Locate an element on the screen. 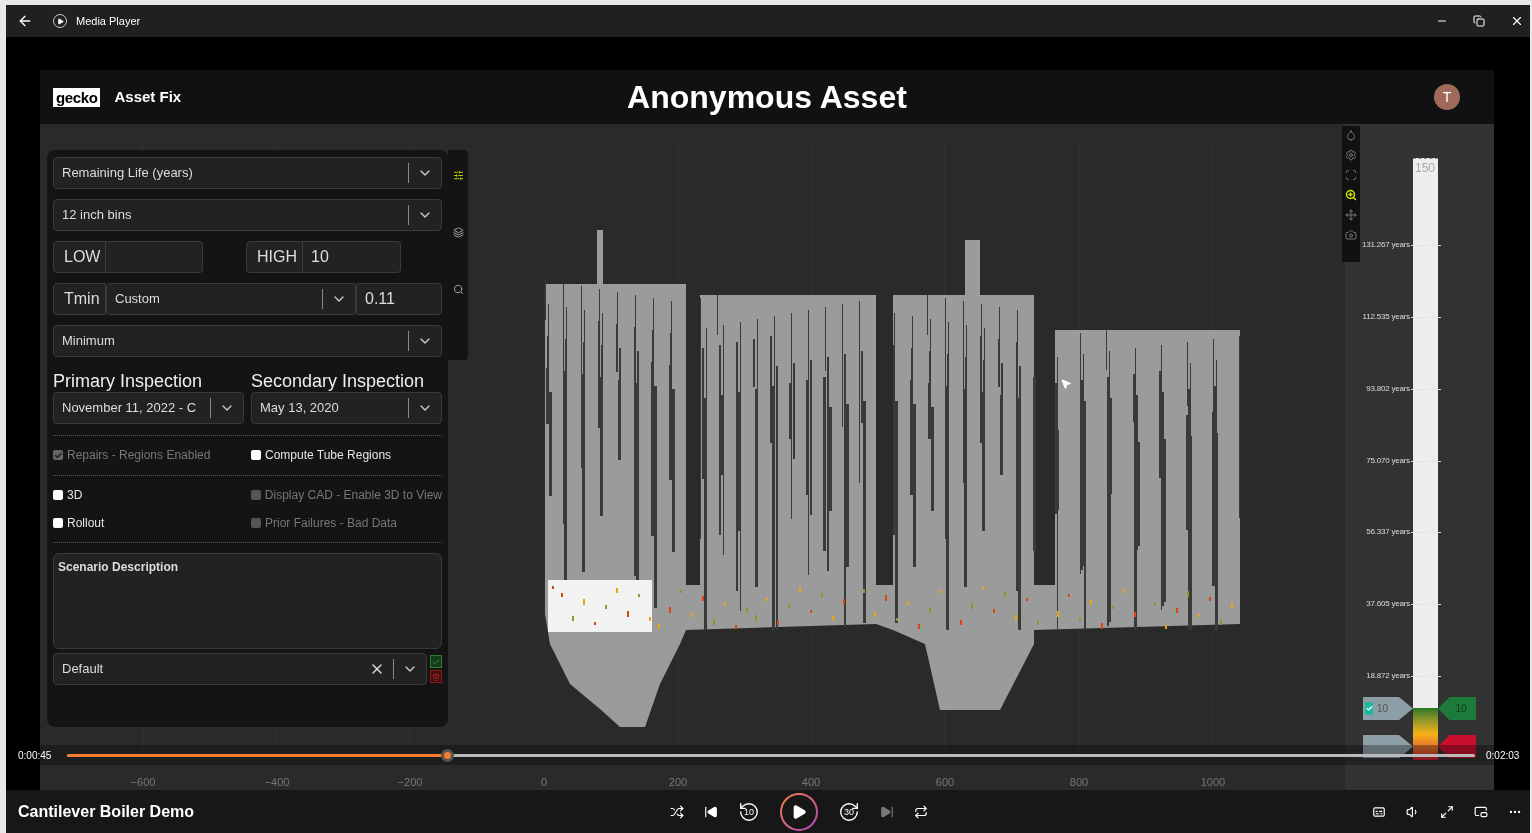  search-icon is located at coordinates (458, 289).